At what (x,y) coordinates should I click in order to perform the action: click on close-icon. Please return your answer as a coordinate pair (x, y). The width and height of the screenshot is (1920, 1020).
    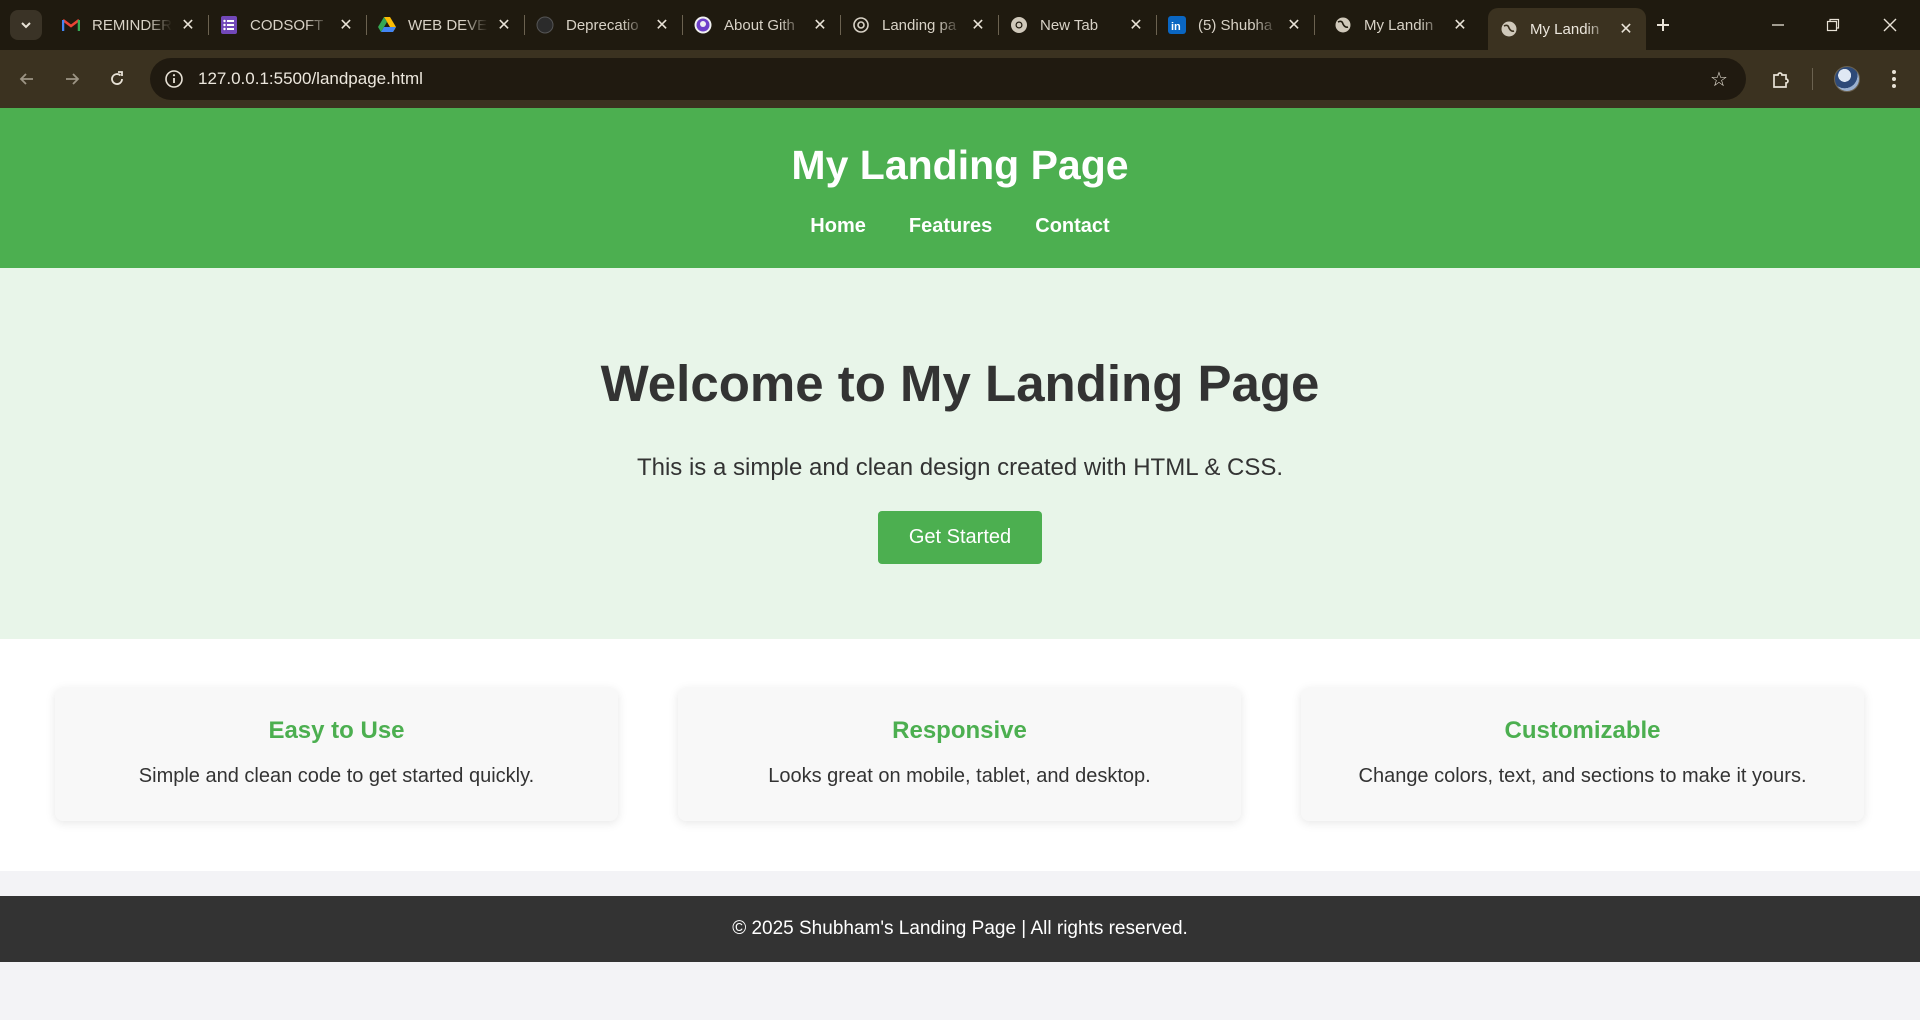
    Looking at the image, I should click on (1890, 25).